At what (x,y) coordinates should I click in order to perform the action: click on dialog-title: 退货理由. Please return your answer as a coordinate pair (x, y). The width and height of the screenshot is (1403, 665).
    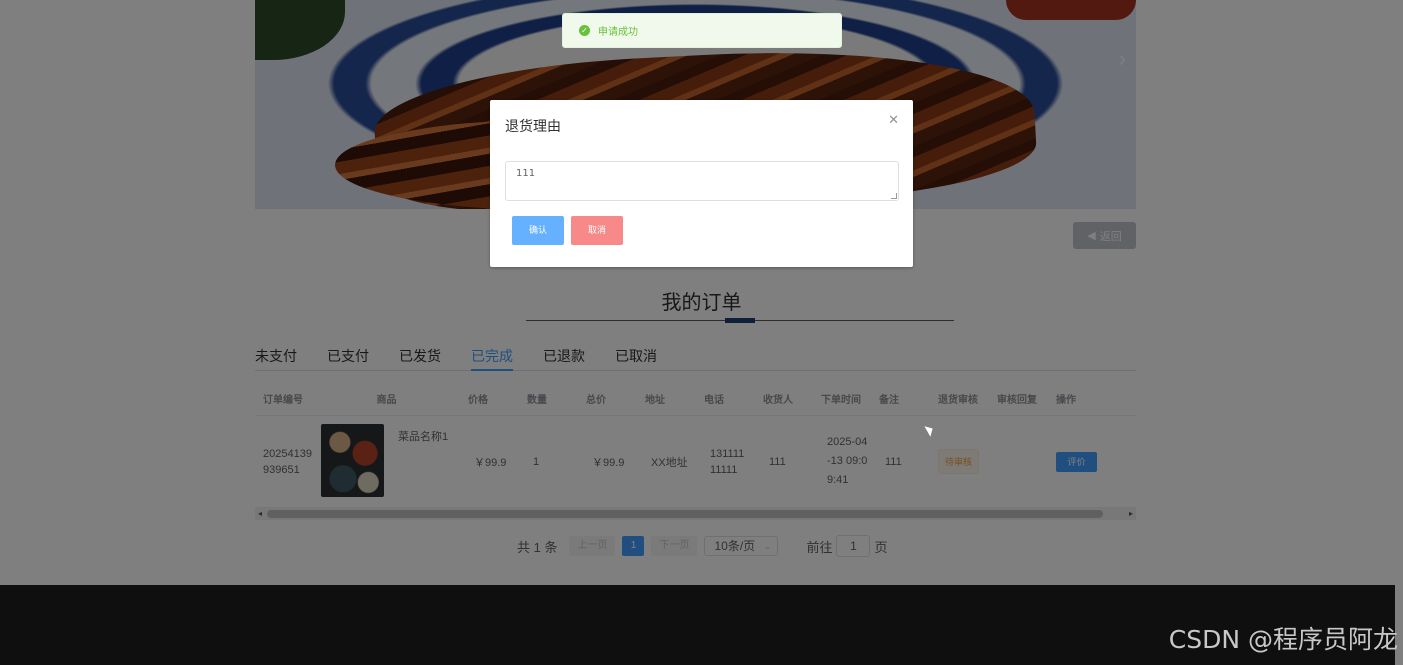
    Looking at the image, I should click on (533, 126).